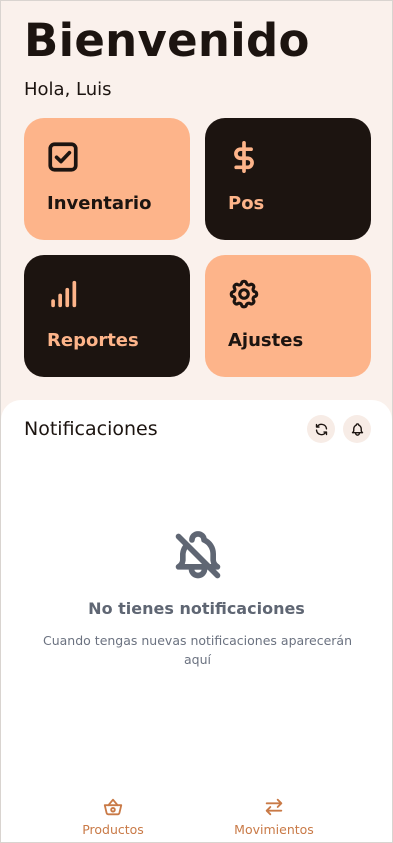 Image resolution: width=393 pixels, height=843 pixels. What do you see at coordinates (113, 829) in the screenshot?
I see `nav-productos-label: Productos` at bounding box center [113, 829].